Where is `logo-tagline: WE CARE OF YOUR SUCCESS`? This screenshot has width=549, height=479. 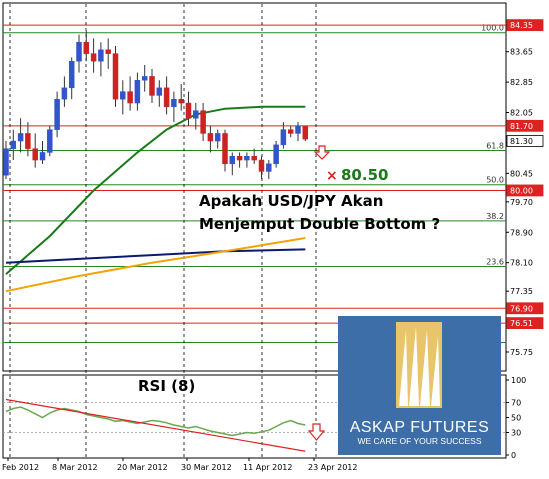
logo-tagline: WE CARE OF YOUR SUCCESS is located at coordinates (419, 441).